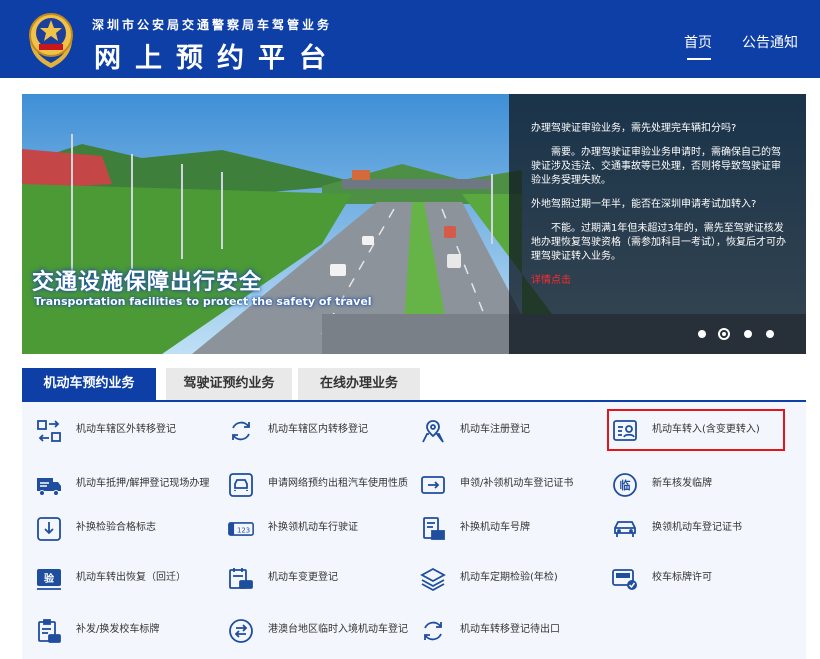  Describe the element at coordinates (517, 483) in the screenshot. I see `service-label: 申领/补领机动车登记证书` at that location.